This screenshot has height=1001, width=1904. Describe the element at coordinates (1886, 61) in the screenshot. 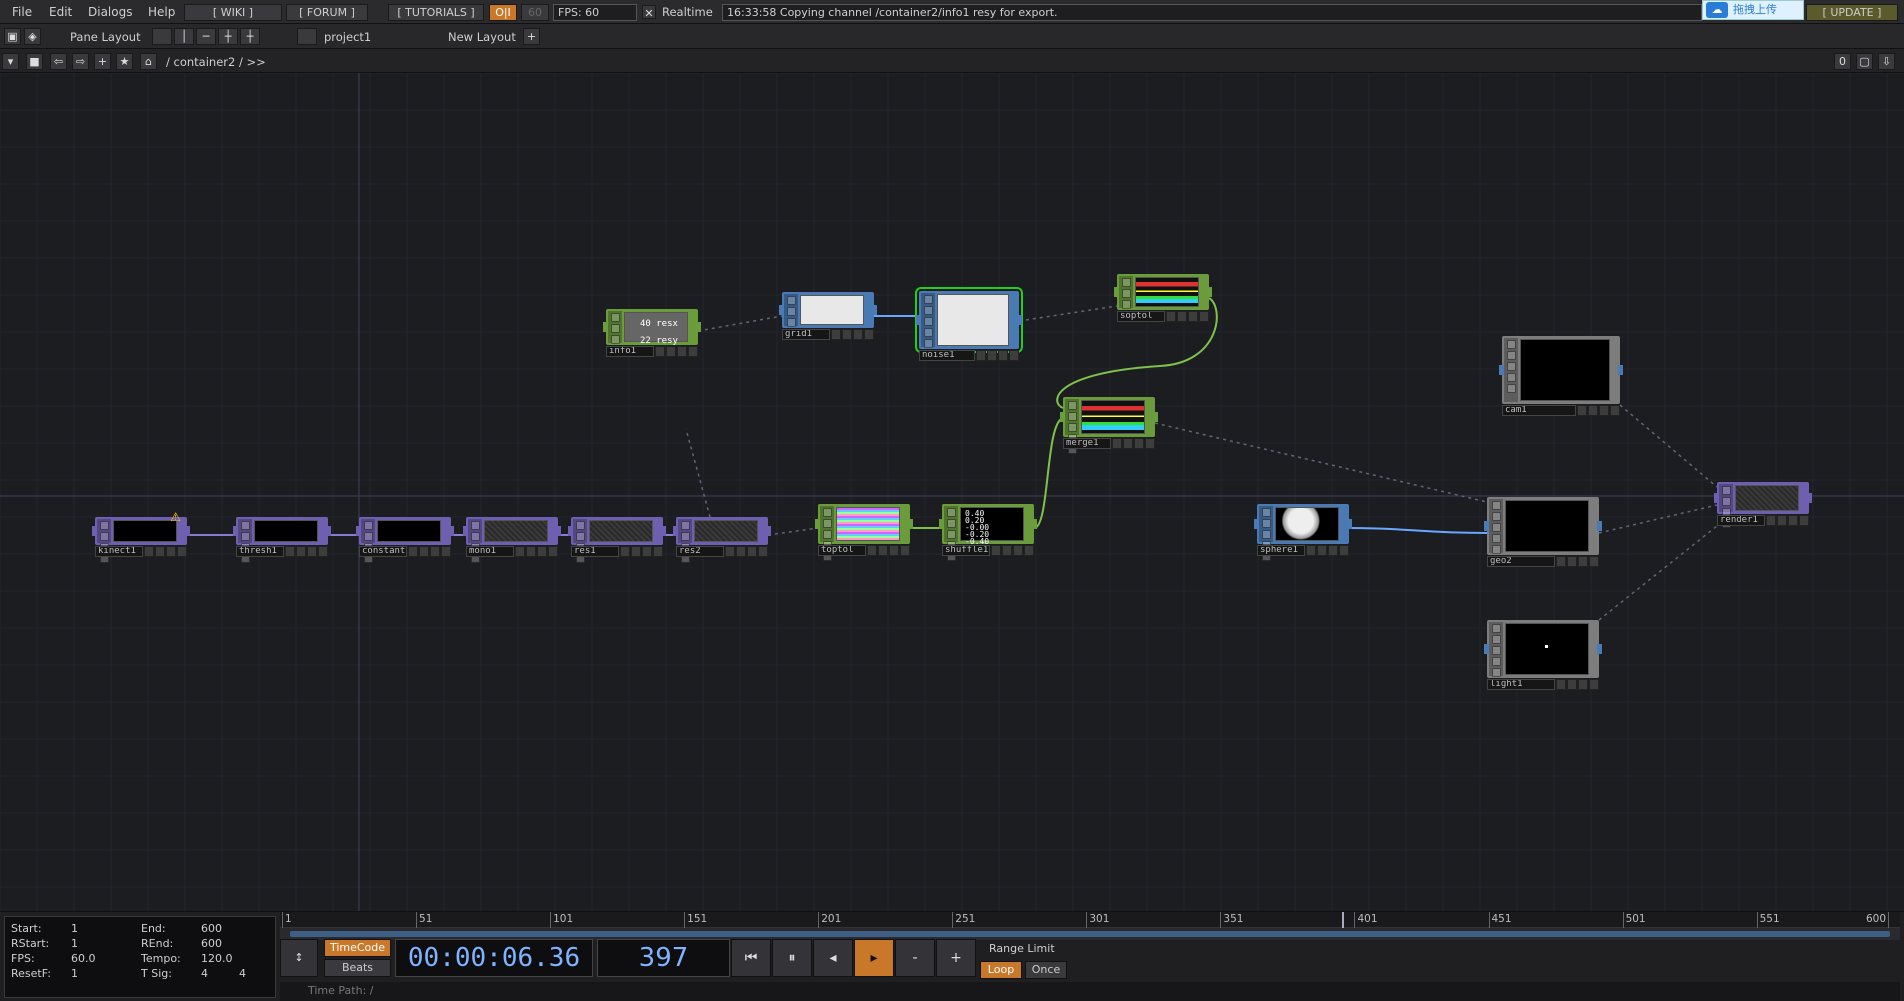

I see `download-icon: ⇩` at that location.